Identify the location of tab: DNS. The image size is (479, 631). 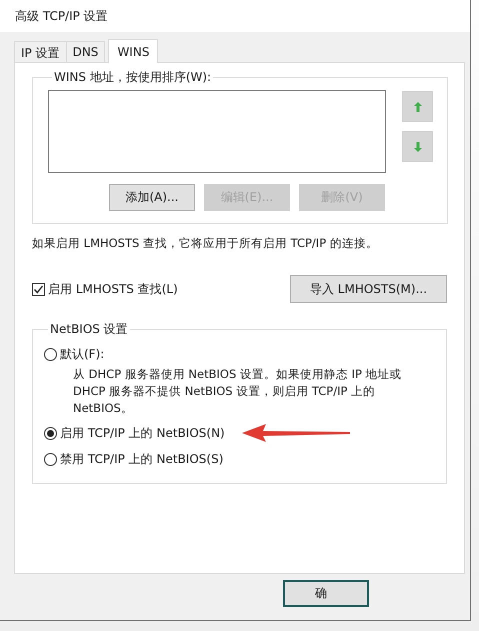
(86, 51).